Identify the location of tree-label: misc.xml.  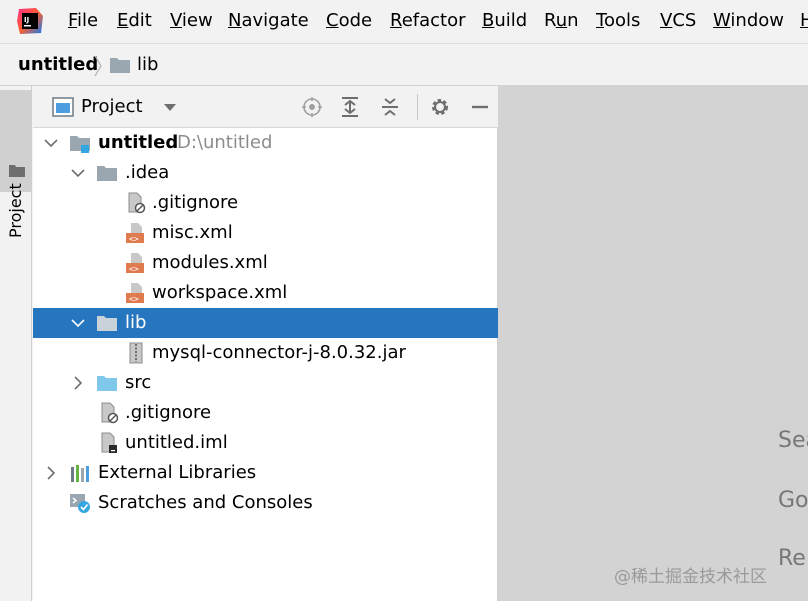
(192, 232).